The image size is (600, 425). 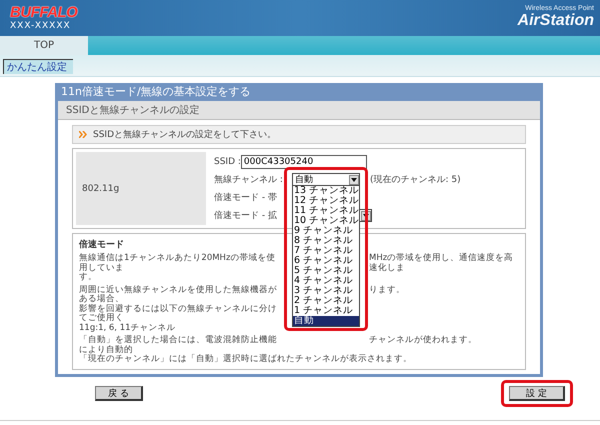 I want to click on brand-logo: BUFFALO, so click(x=44, y=12).